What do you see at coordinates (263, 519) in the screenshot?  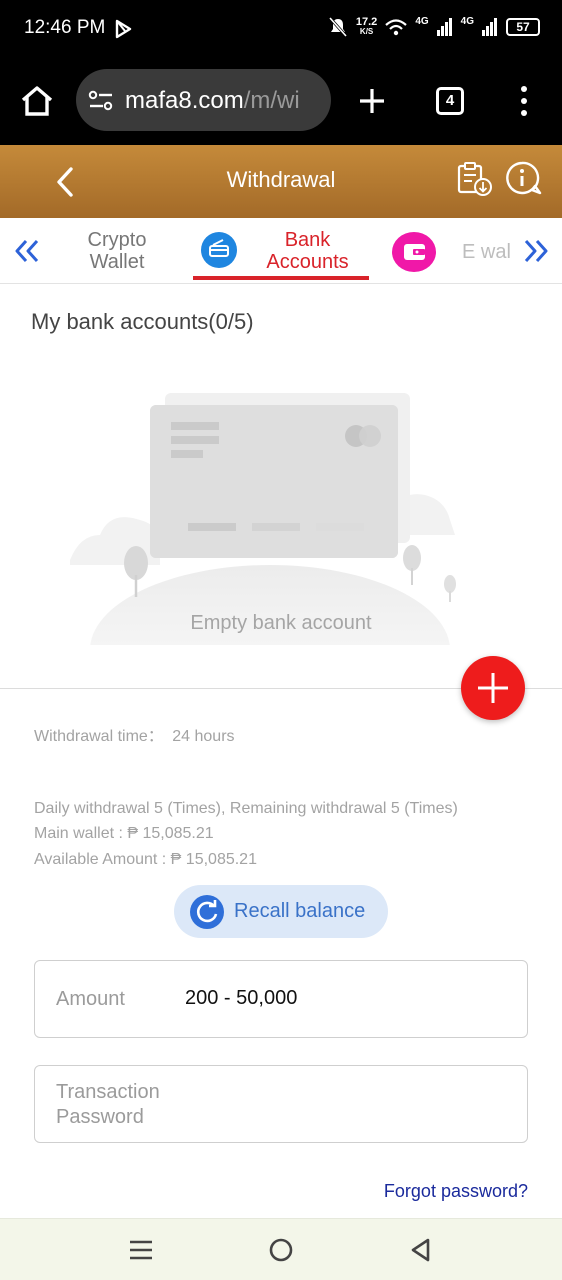 I see `empty-card-illustration` at bounding box center [263, 519].